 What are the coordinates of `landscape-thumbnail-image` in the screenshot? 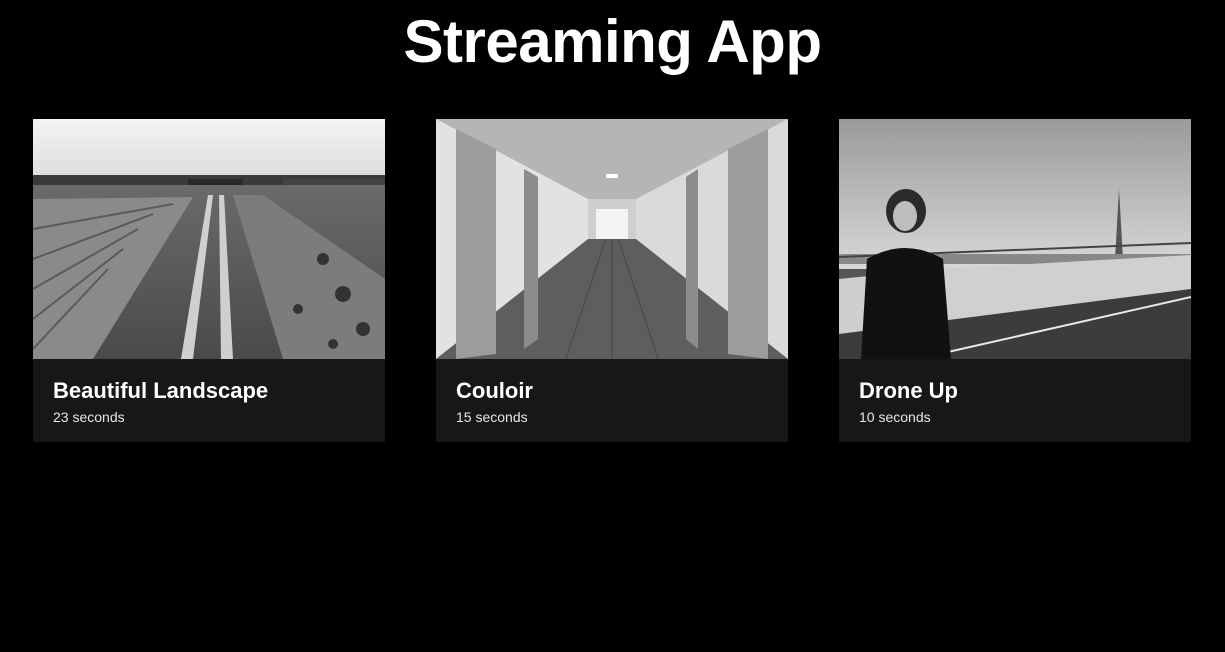 It's located at (209, 239).